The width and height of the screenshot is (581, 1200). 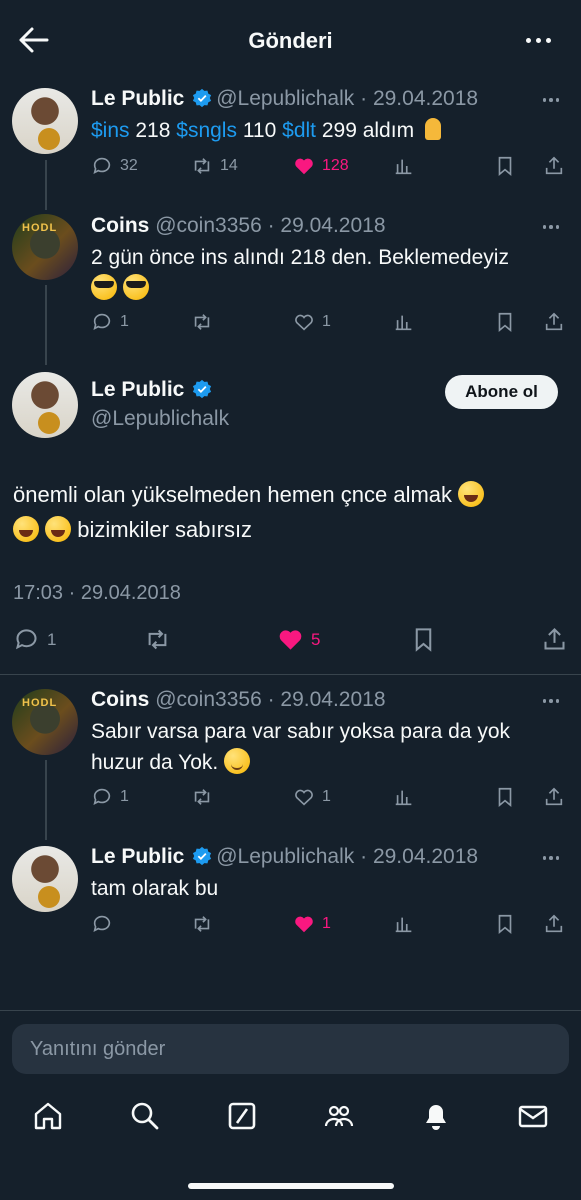 I want to click on heart-filled-icon, so click(x=290, y=640).